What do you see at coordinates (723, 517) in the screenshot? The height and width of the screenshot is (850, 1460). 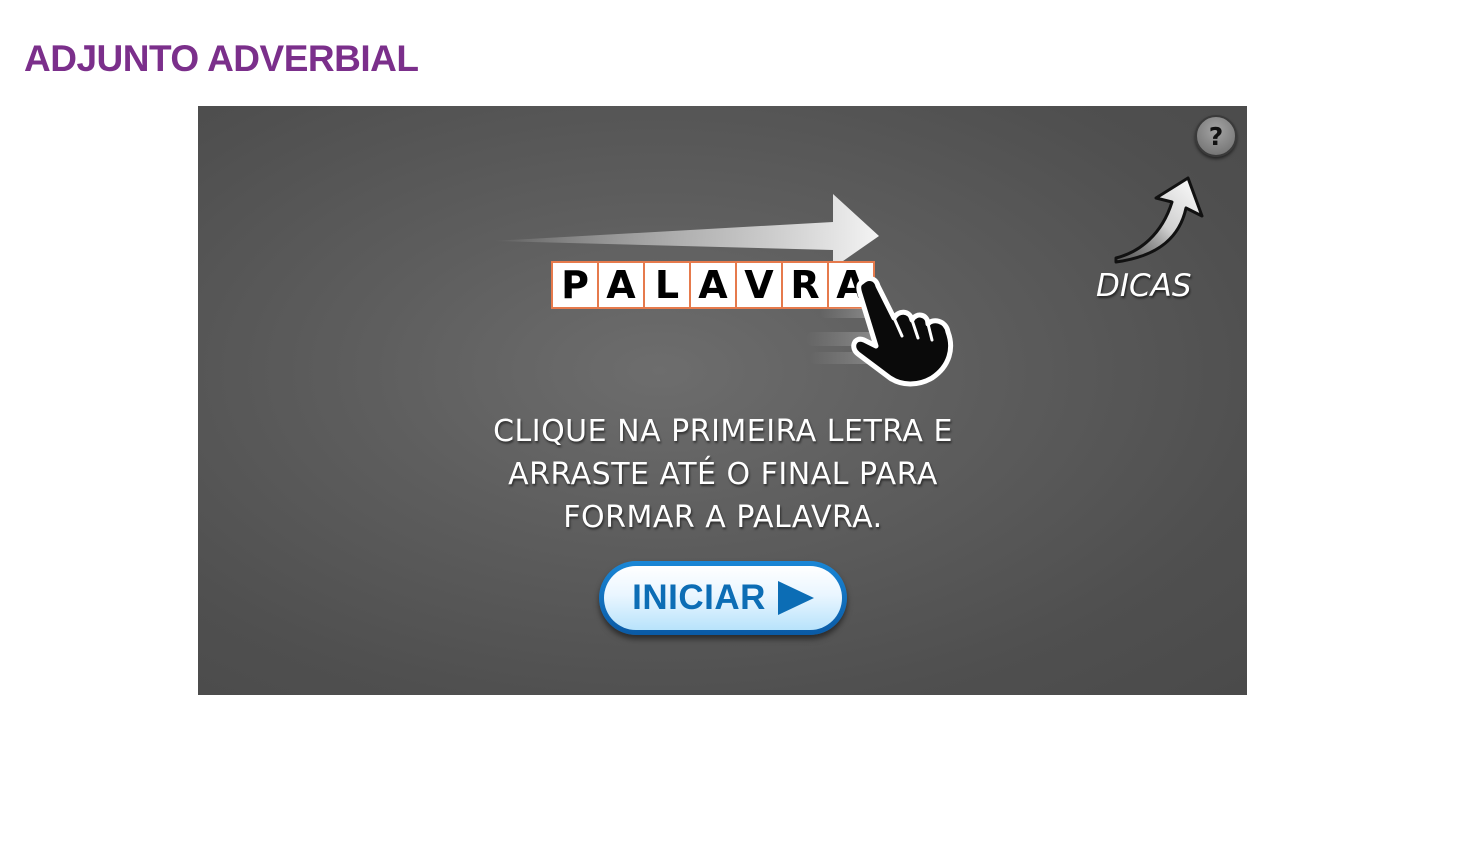 I see `instruction-line: FORMAR A PALAVRA.` at bounding box center [723, 517].